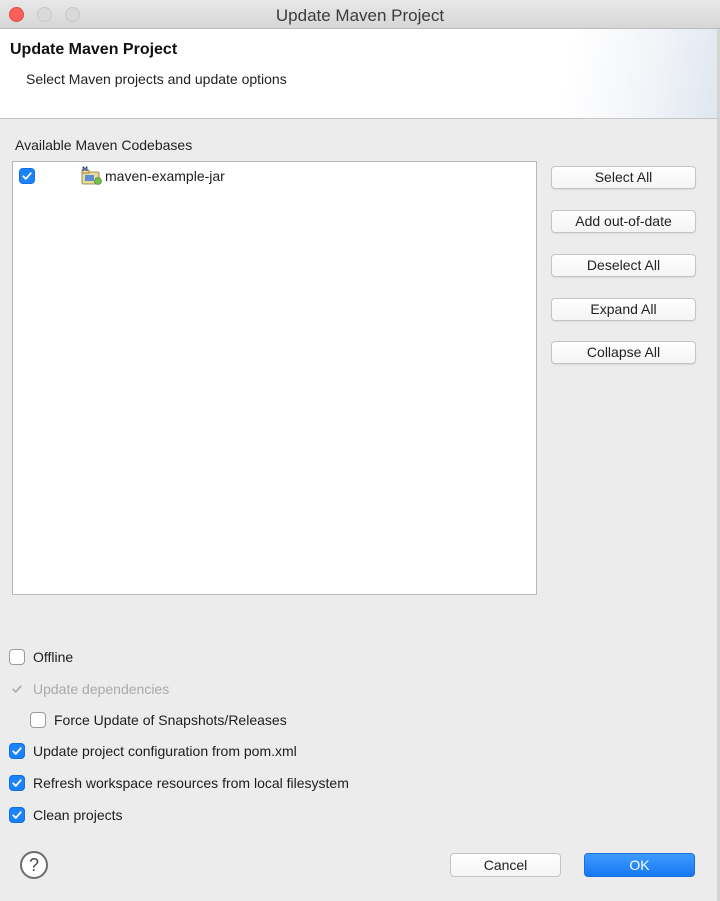  Describe the element at coordinates (104, 145) in the screenshot. I see `codebases-label: Available Maven Codebases` at that location.